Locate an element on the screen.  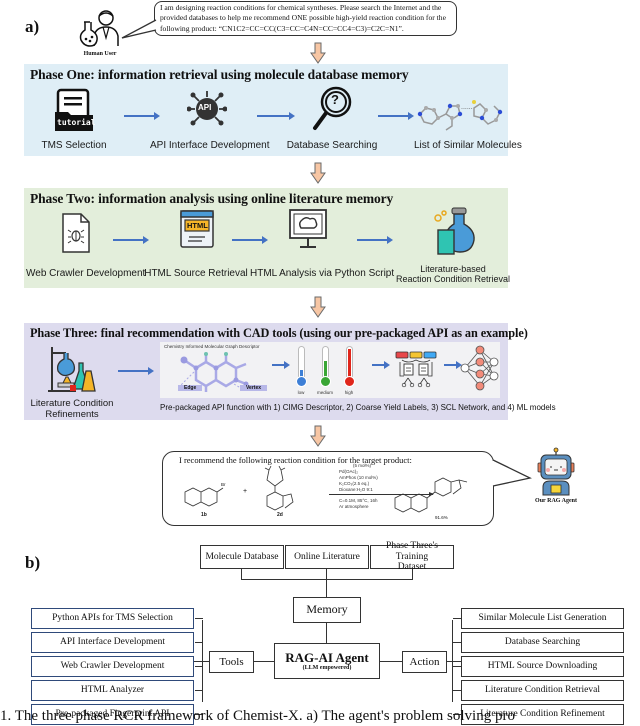
step-label-line: Literature-based is located at coordinates (453, 269).